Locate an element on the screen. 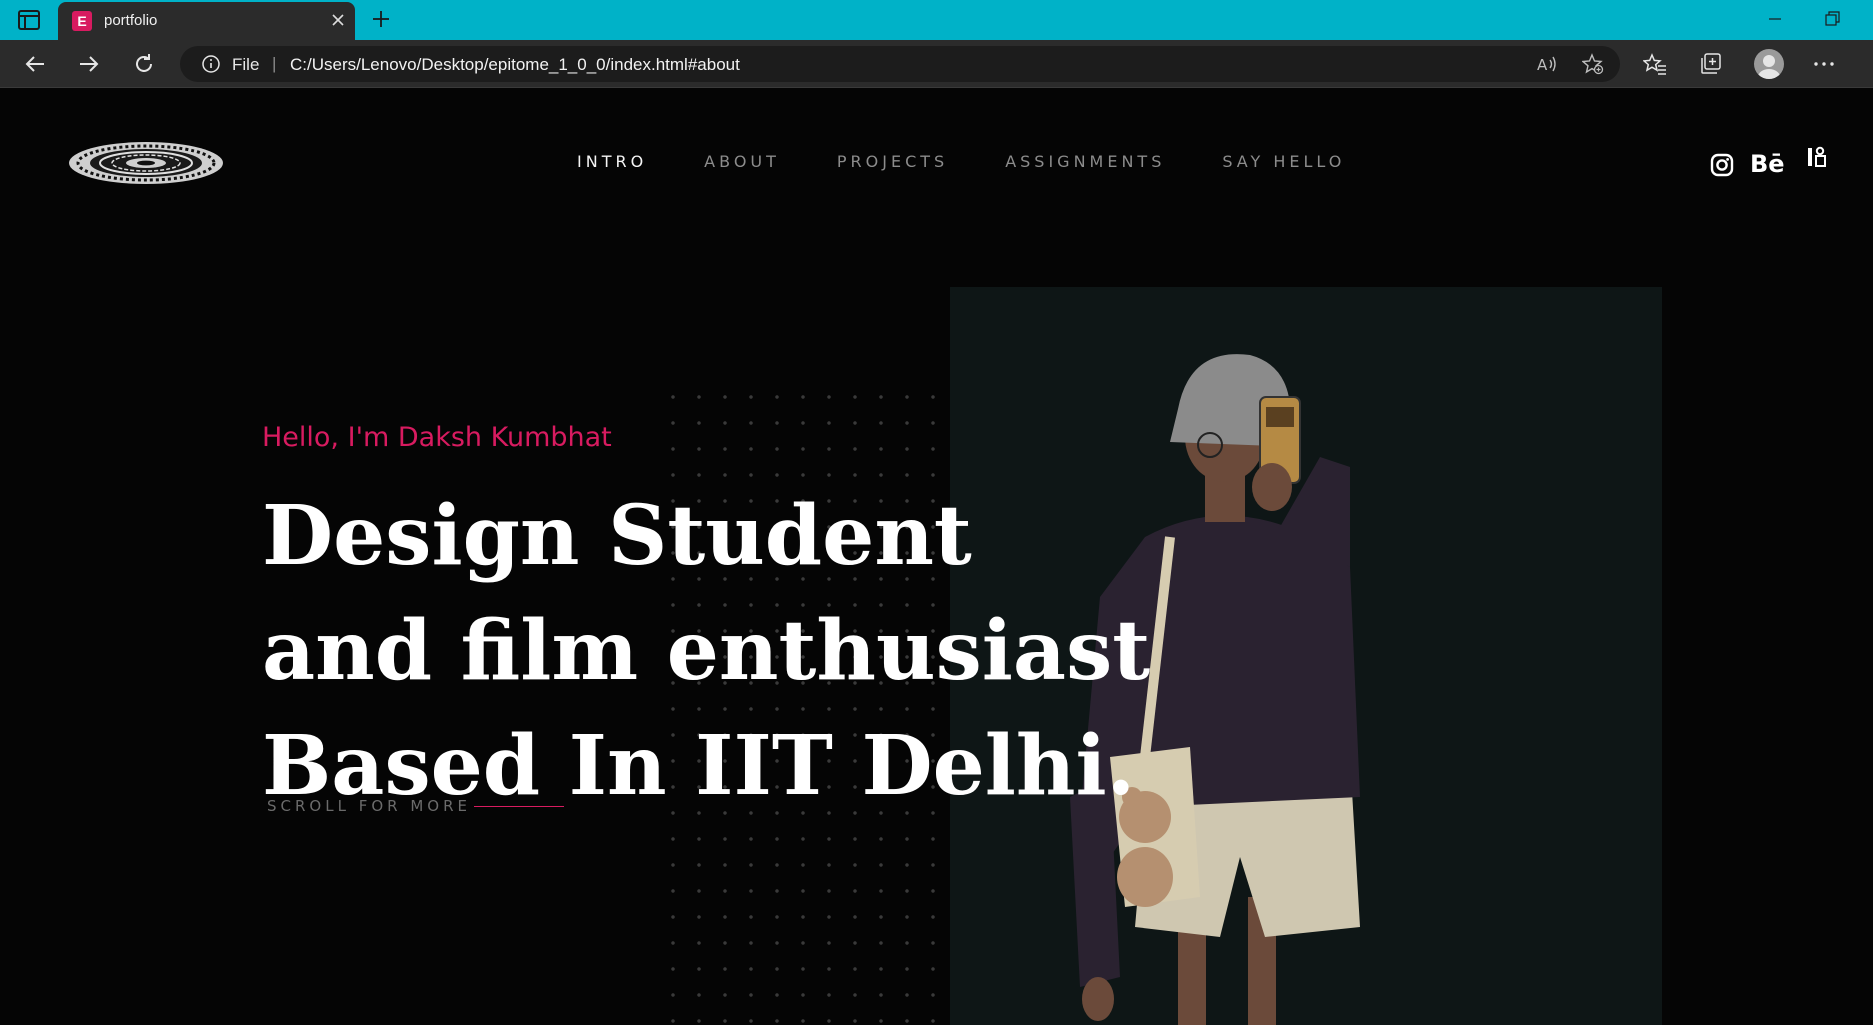  nav-intro: INTRO is located at coordinates (612, 161).